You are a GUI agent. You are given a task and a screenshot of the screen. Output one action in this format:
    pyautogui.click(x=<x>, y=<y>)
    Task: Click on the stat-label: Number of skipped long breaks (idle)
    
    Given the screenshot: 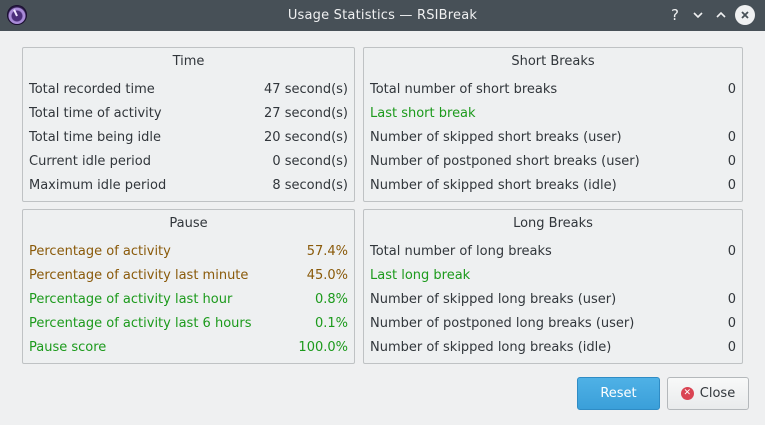 What is the action you would take?
    pyautogui.click(x=491, y=347)
    